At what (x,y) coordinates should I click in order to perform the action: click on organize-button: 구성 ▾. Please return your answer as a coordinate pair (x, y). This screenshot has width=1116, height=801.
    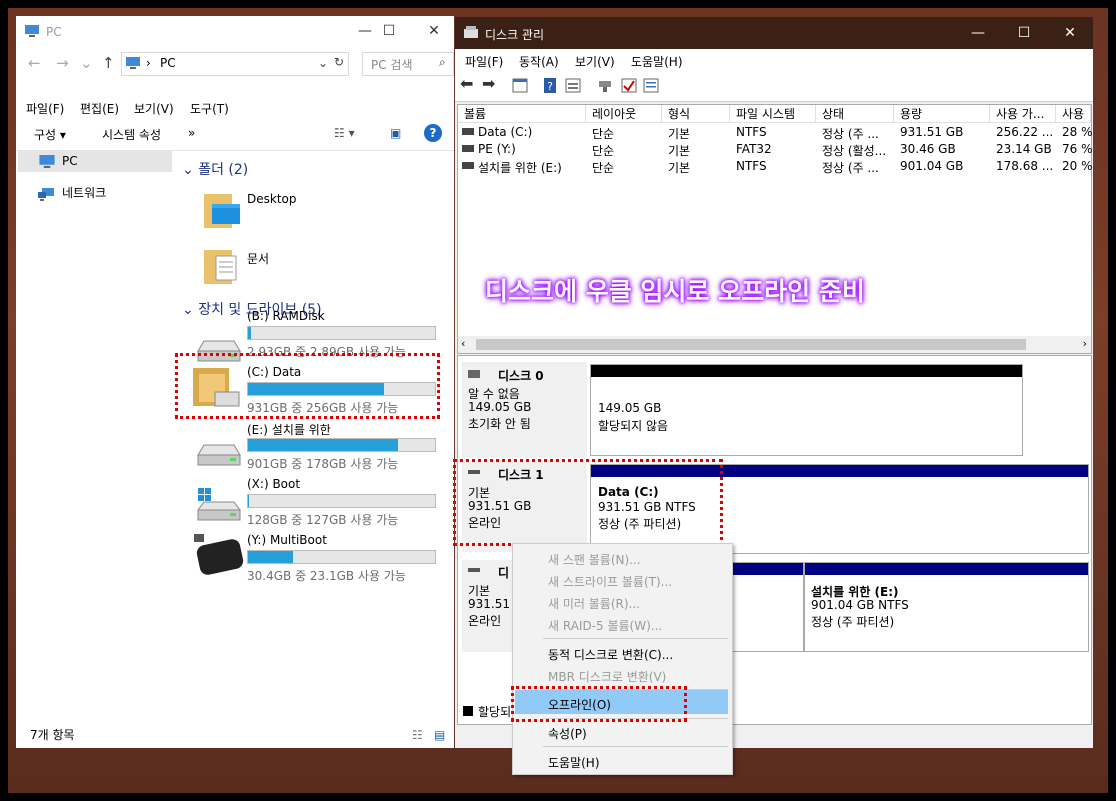
    Looking at the image, I should click on (50, 134).